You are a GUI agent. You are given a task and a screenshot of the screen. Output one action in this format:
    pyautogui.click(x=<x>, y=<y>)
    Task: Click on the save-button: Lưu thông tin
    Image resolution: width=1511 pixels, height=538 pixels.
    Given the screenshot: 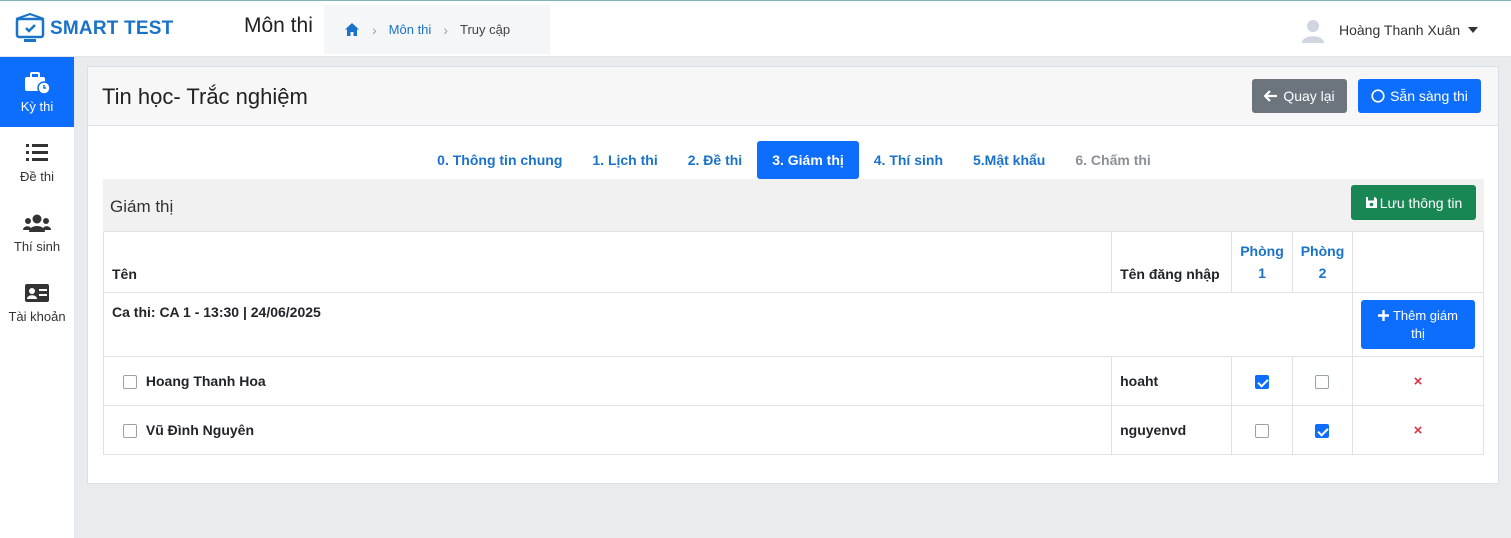 What is the action you would take?
    pyautogui.click(x=1413, y=202)
    